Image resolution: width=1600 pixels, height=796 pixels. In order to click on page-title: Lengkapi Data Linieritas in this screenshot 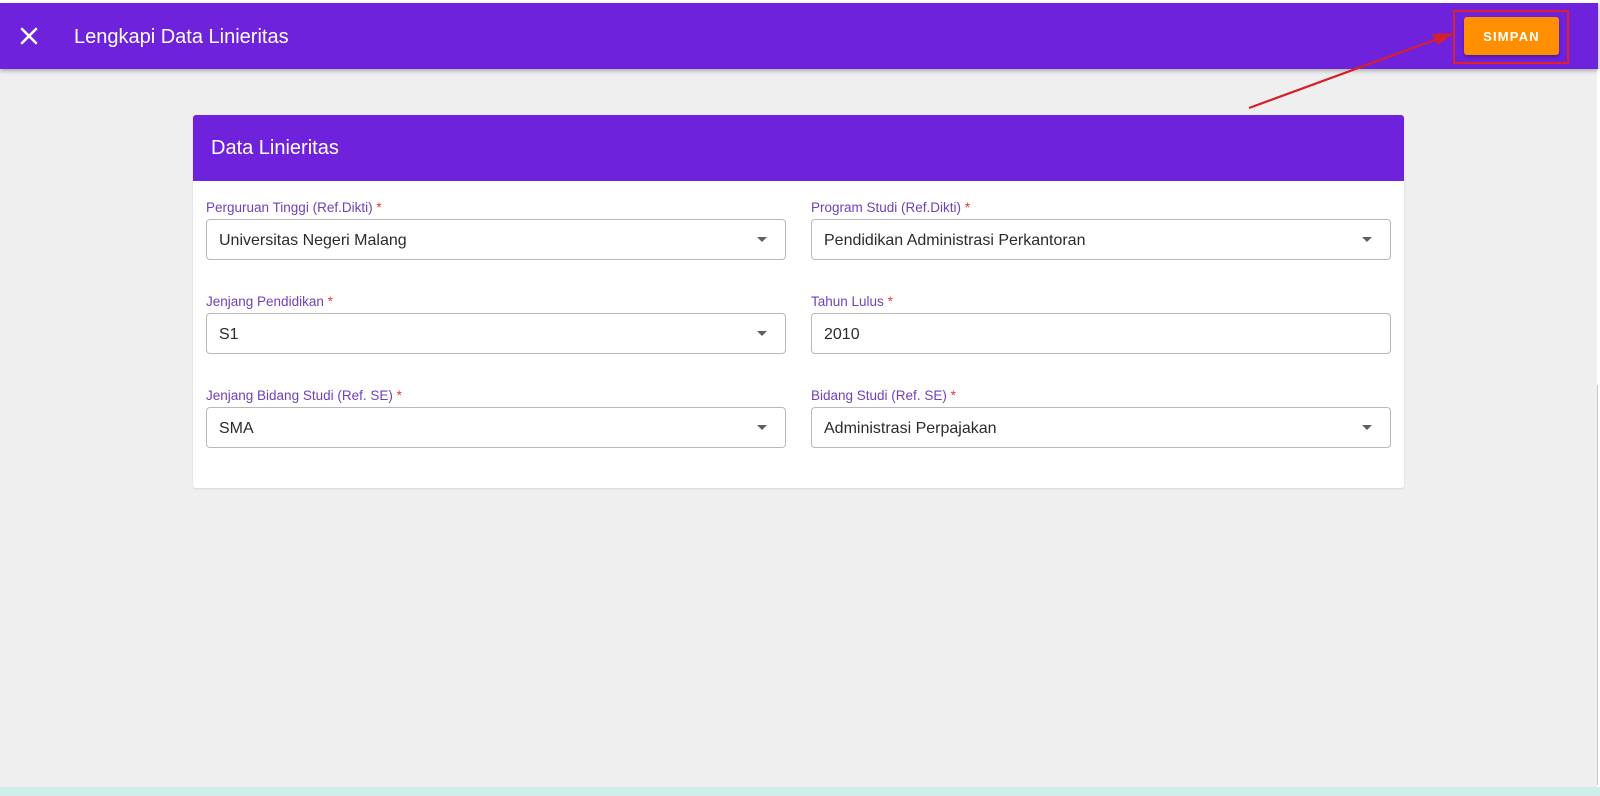, I will do `click(181, 37)`.